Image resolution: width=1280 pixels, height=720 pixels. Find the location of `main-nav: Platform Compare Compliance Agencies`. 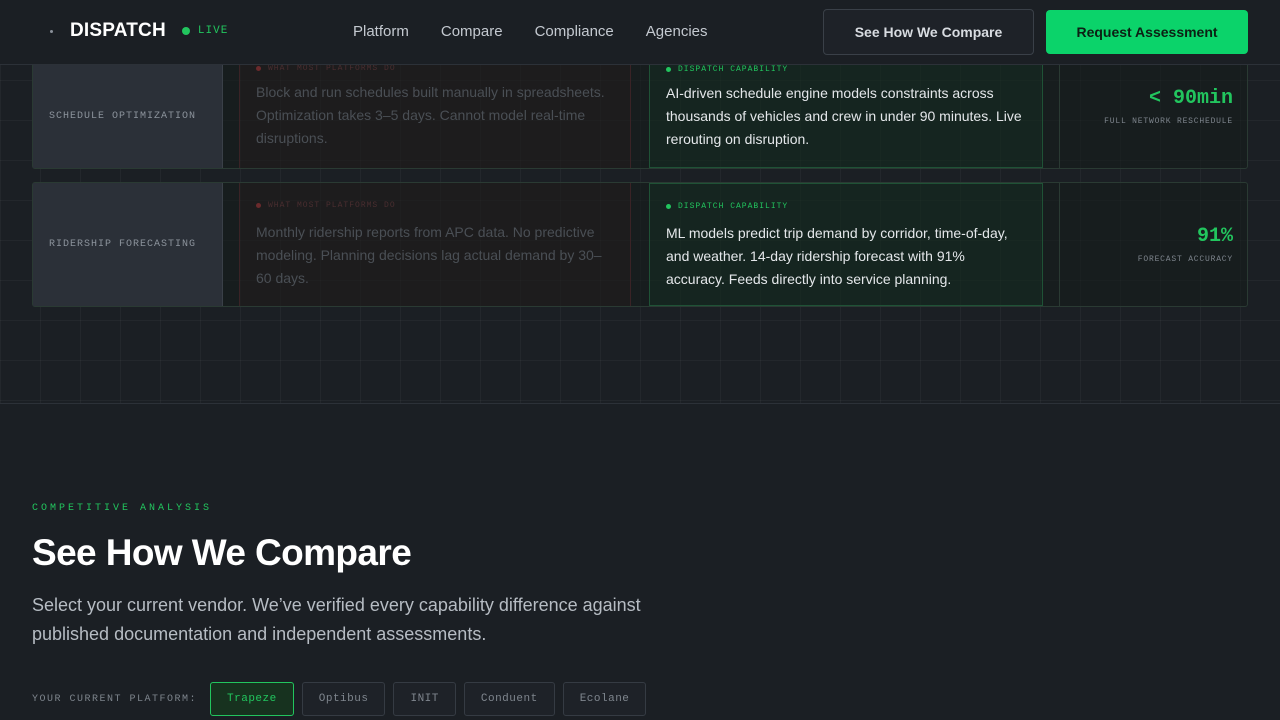

main-nav: Platform Compare Compliance Agencies is located at coordinates (546, 31).